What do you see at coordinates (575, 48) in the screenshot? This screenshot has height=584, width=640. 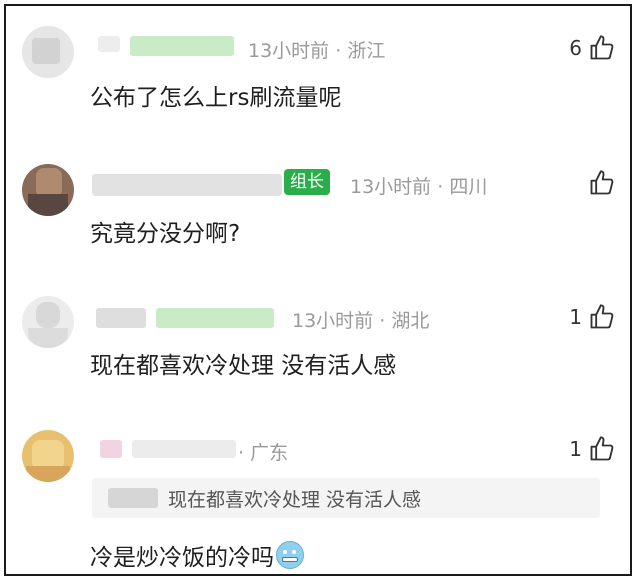 I see `like-count: 6` at bounding box center [575, 48].